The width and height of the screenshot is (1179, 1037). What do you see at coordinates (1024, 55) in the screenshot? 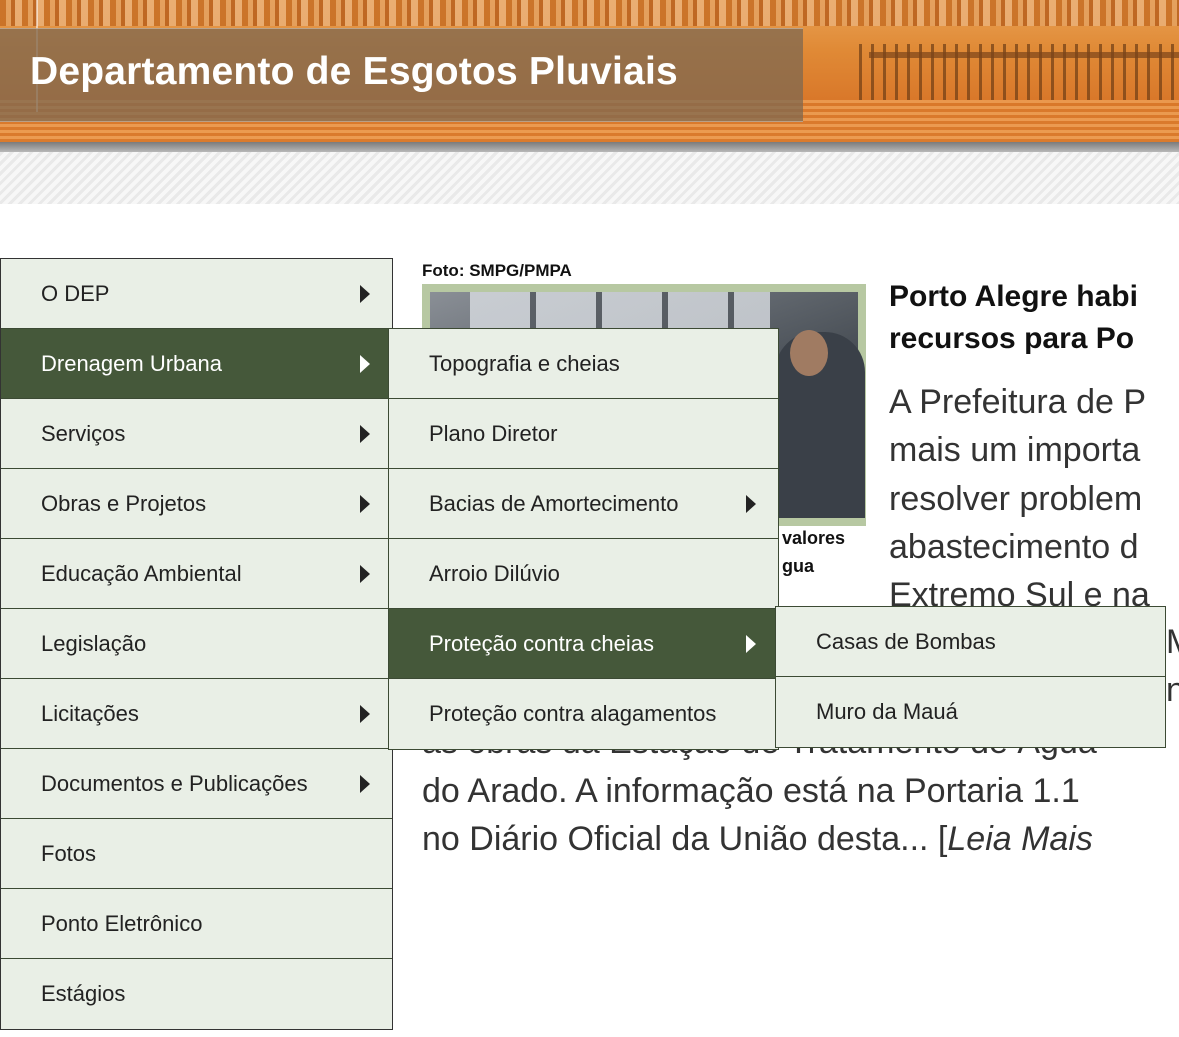
I see `banner-pier-rail` at bounding box center [1024, 55].